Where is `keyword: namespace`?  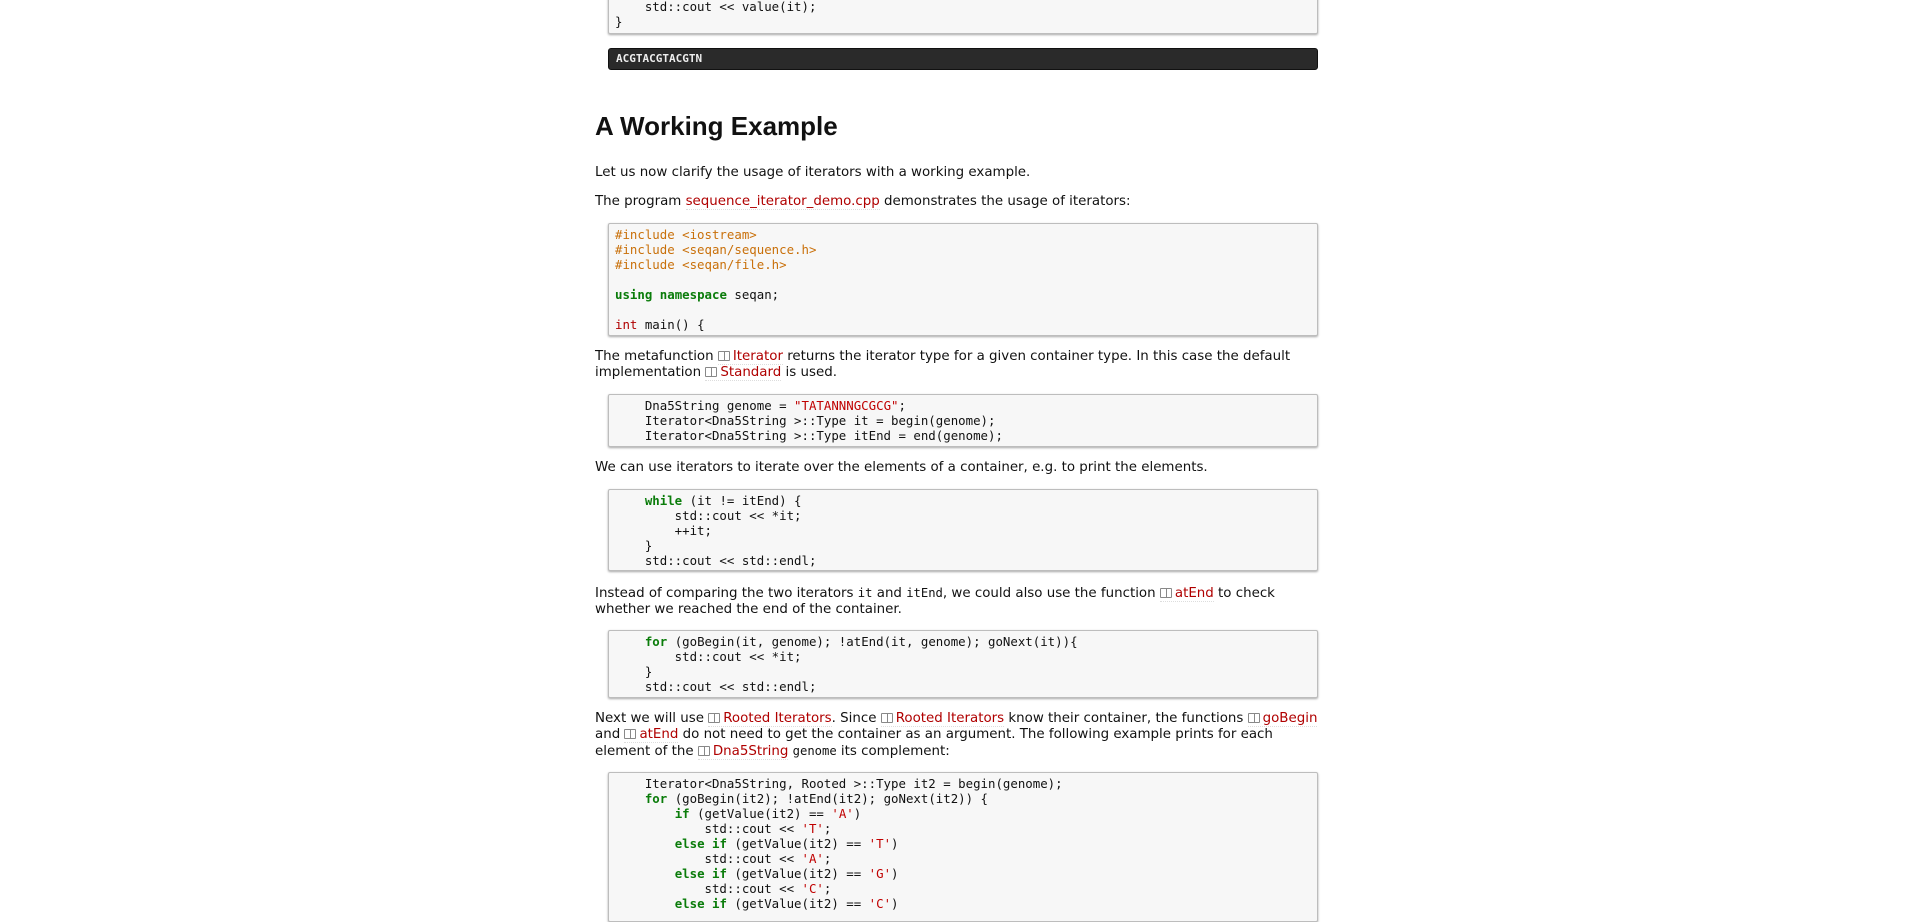
keyword: namespace is located at coordinates (693, 294).